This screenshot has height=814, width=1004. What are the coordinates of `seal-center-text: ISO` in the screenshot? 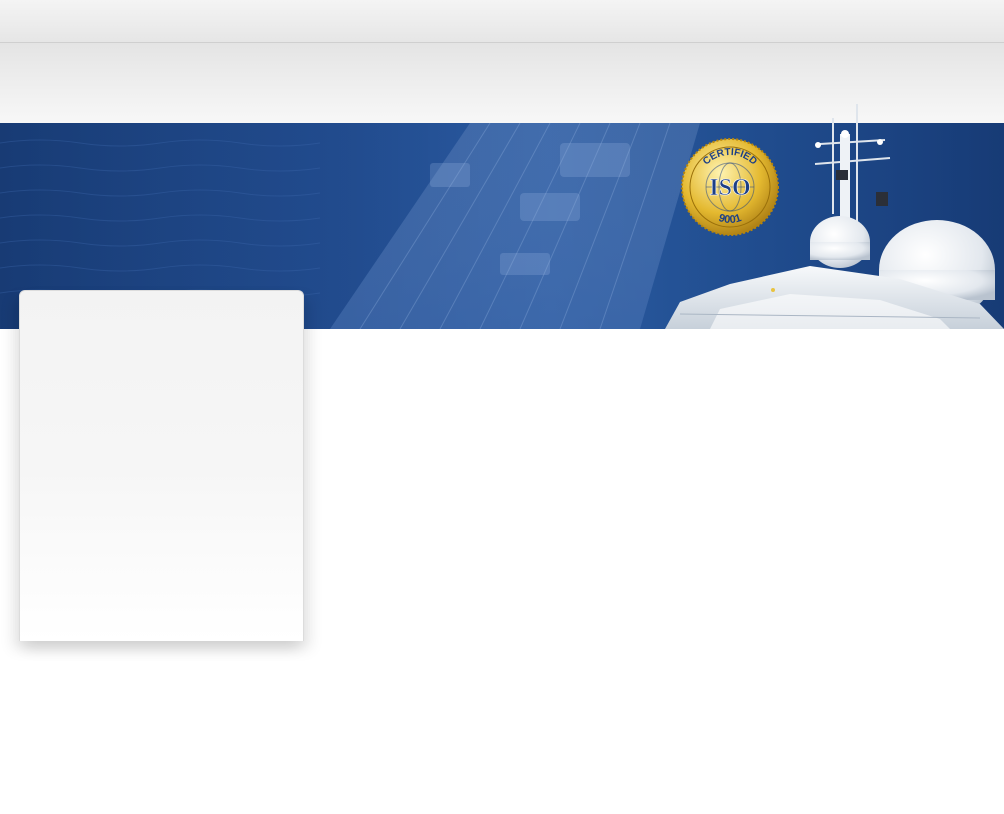 It's located at (729, 188).